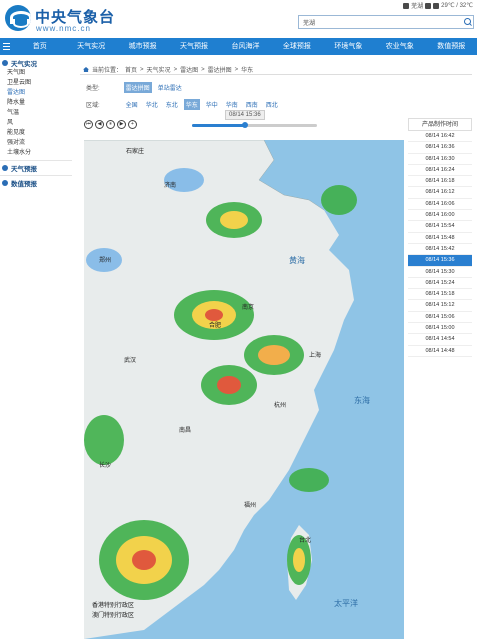 The height and width of the screenshot is (639, 477). What do you see at coordinates (212, 104) in the screenshot?
I see `region-central-chip: 华中` at bounding box center [212, 104].